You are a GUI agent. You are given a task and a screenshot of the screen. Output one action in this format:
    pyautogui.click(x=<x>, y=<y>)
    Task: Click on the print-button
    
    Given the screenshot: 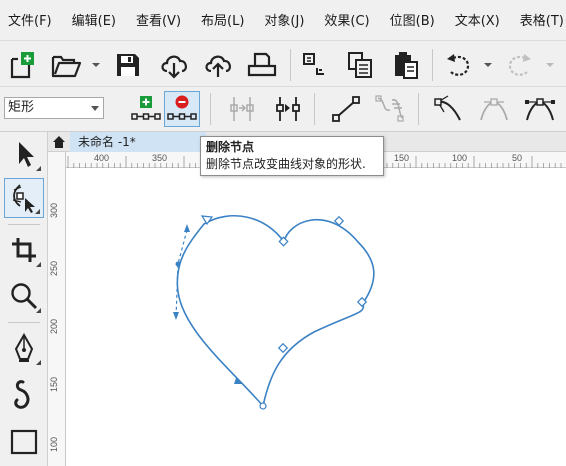 What is the action you would take?
    pyautogui.click(x=262, y=65)
    